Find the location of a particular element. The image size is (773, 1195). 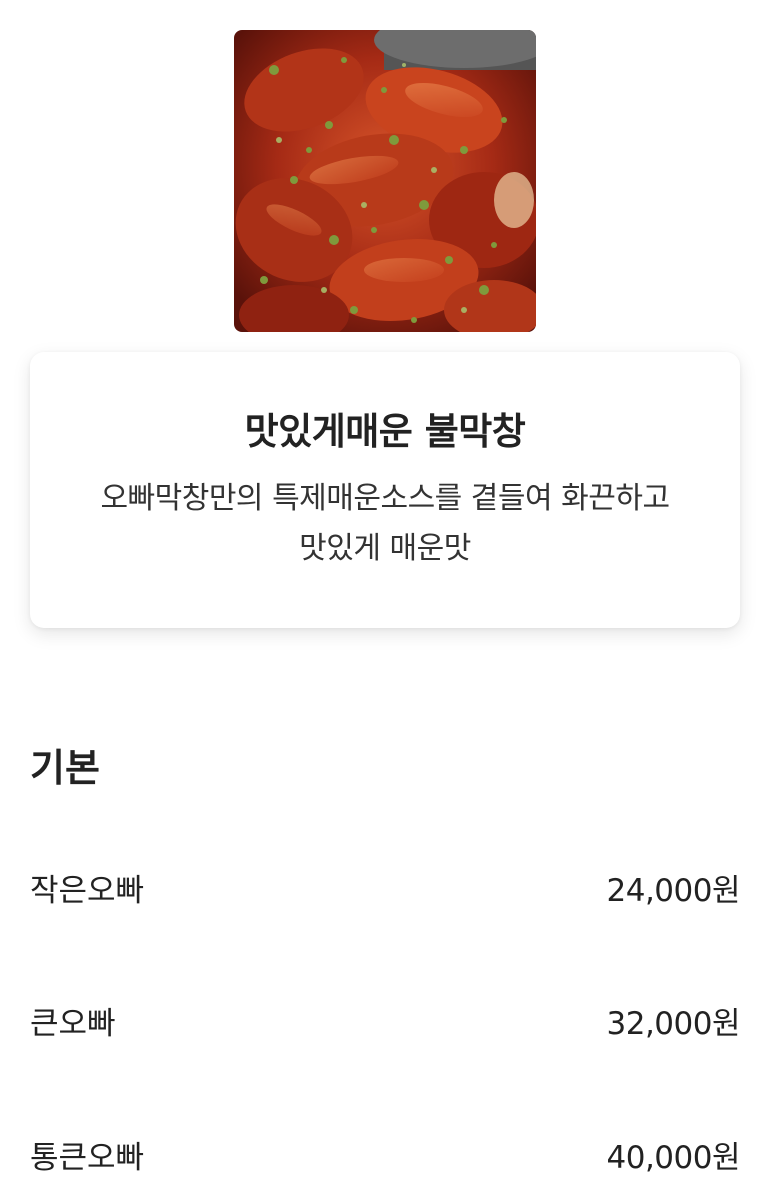

dish-photo is located at coordinates (385, 181).